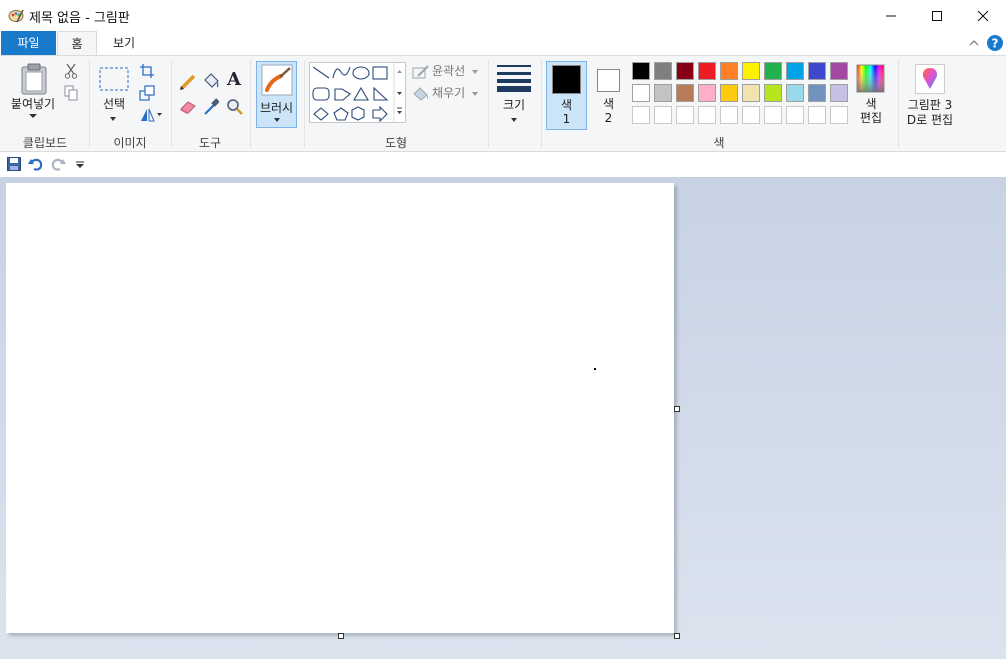  What do you see at coordinates (608, 111) in the screenshot?
I see `color2-label: 색2` at bounding box center [608, 111].